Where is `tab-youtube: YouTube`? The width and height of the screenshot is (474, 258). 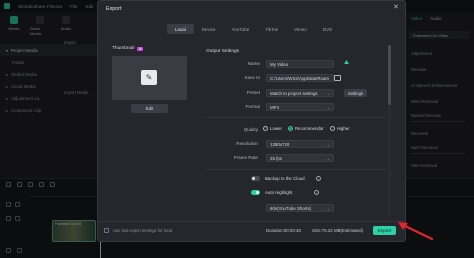 tab-youtube: YouTube is located at coordinates (241, 29).